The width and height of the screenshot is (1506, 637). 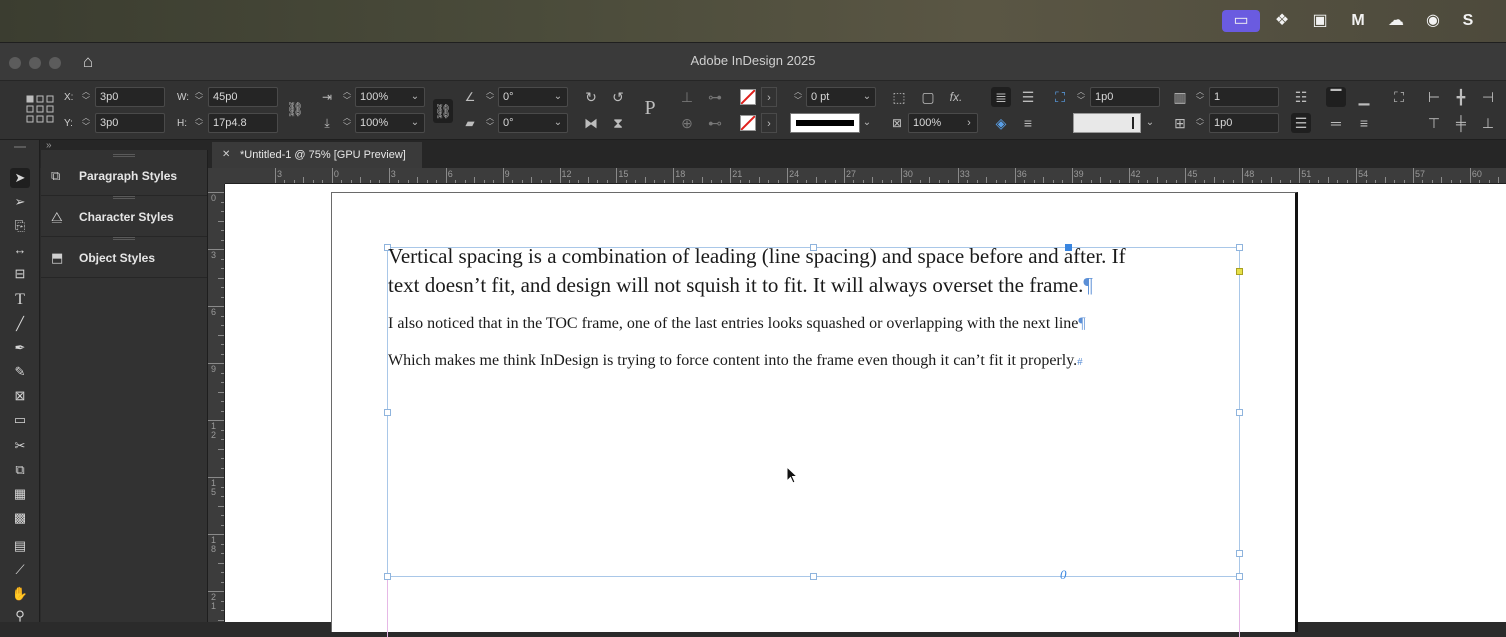 I want to click on select-content-icon: ⊕, so click(x=687, y=123).